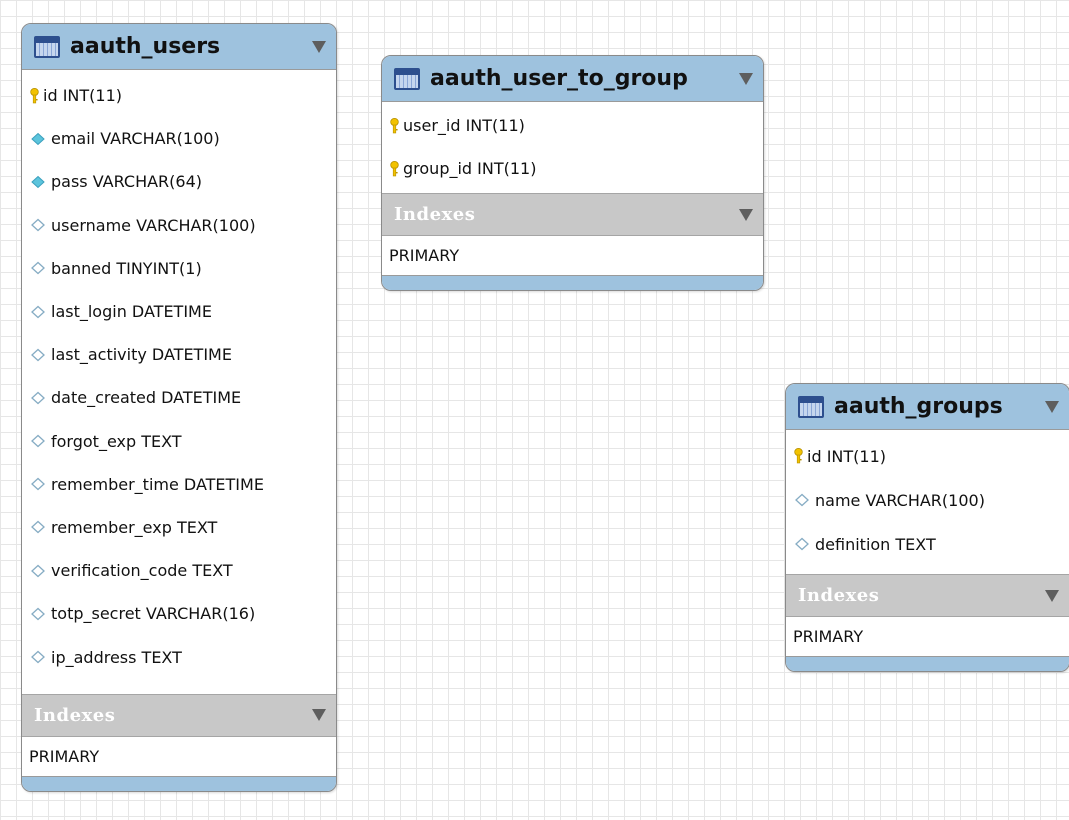  I want to click on table-column: remember_exp TEXT, so click(179, 527).